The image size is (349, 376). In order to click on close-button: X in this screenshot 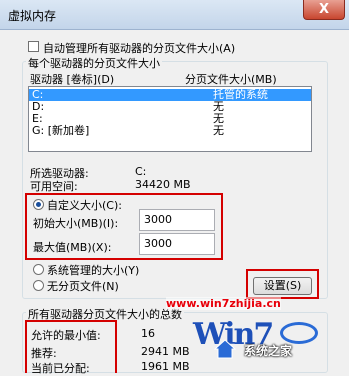, I will do `click(324, 10)`.